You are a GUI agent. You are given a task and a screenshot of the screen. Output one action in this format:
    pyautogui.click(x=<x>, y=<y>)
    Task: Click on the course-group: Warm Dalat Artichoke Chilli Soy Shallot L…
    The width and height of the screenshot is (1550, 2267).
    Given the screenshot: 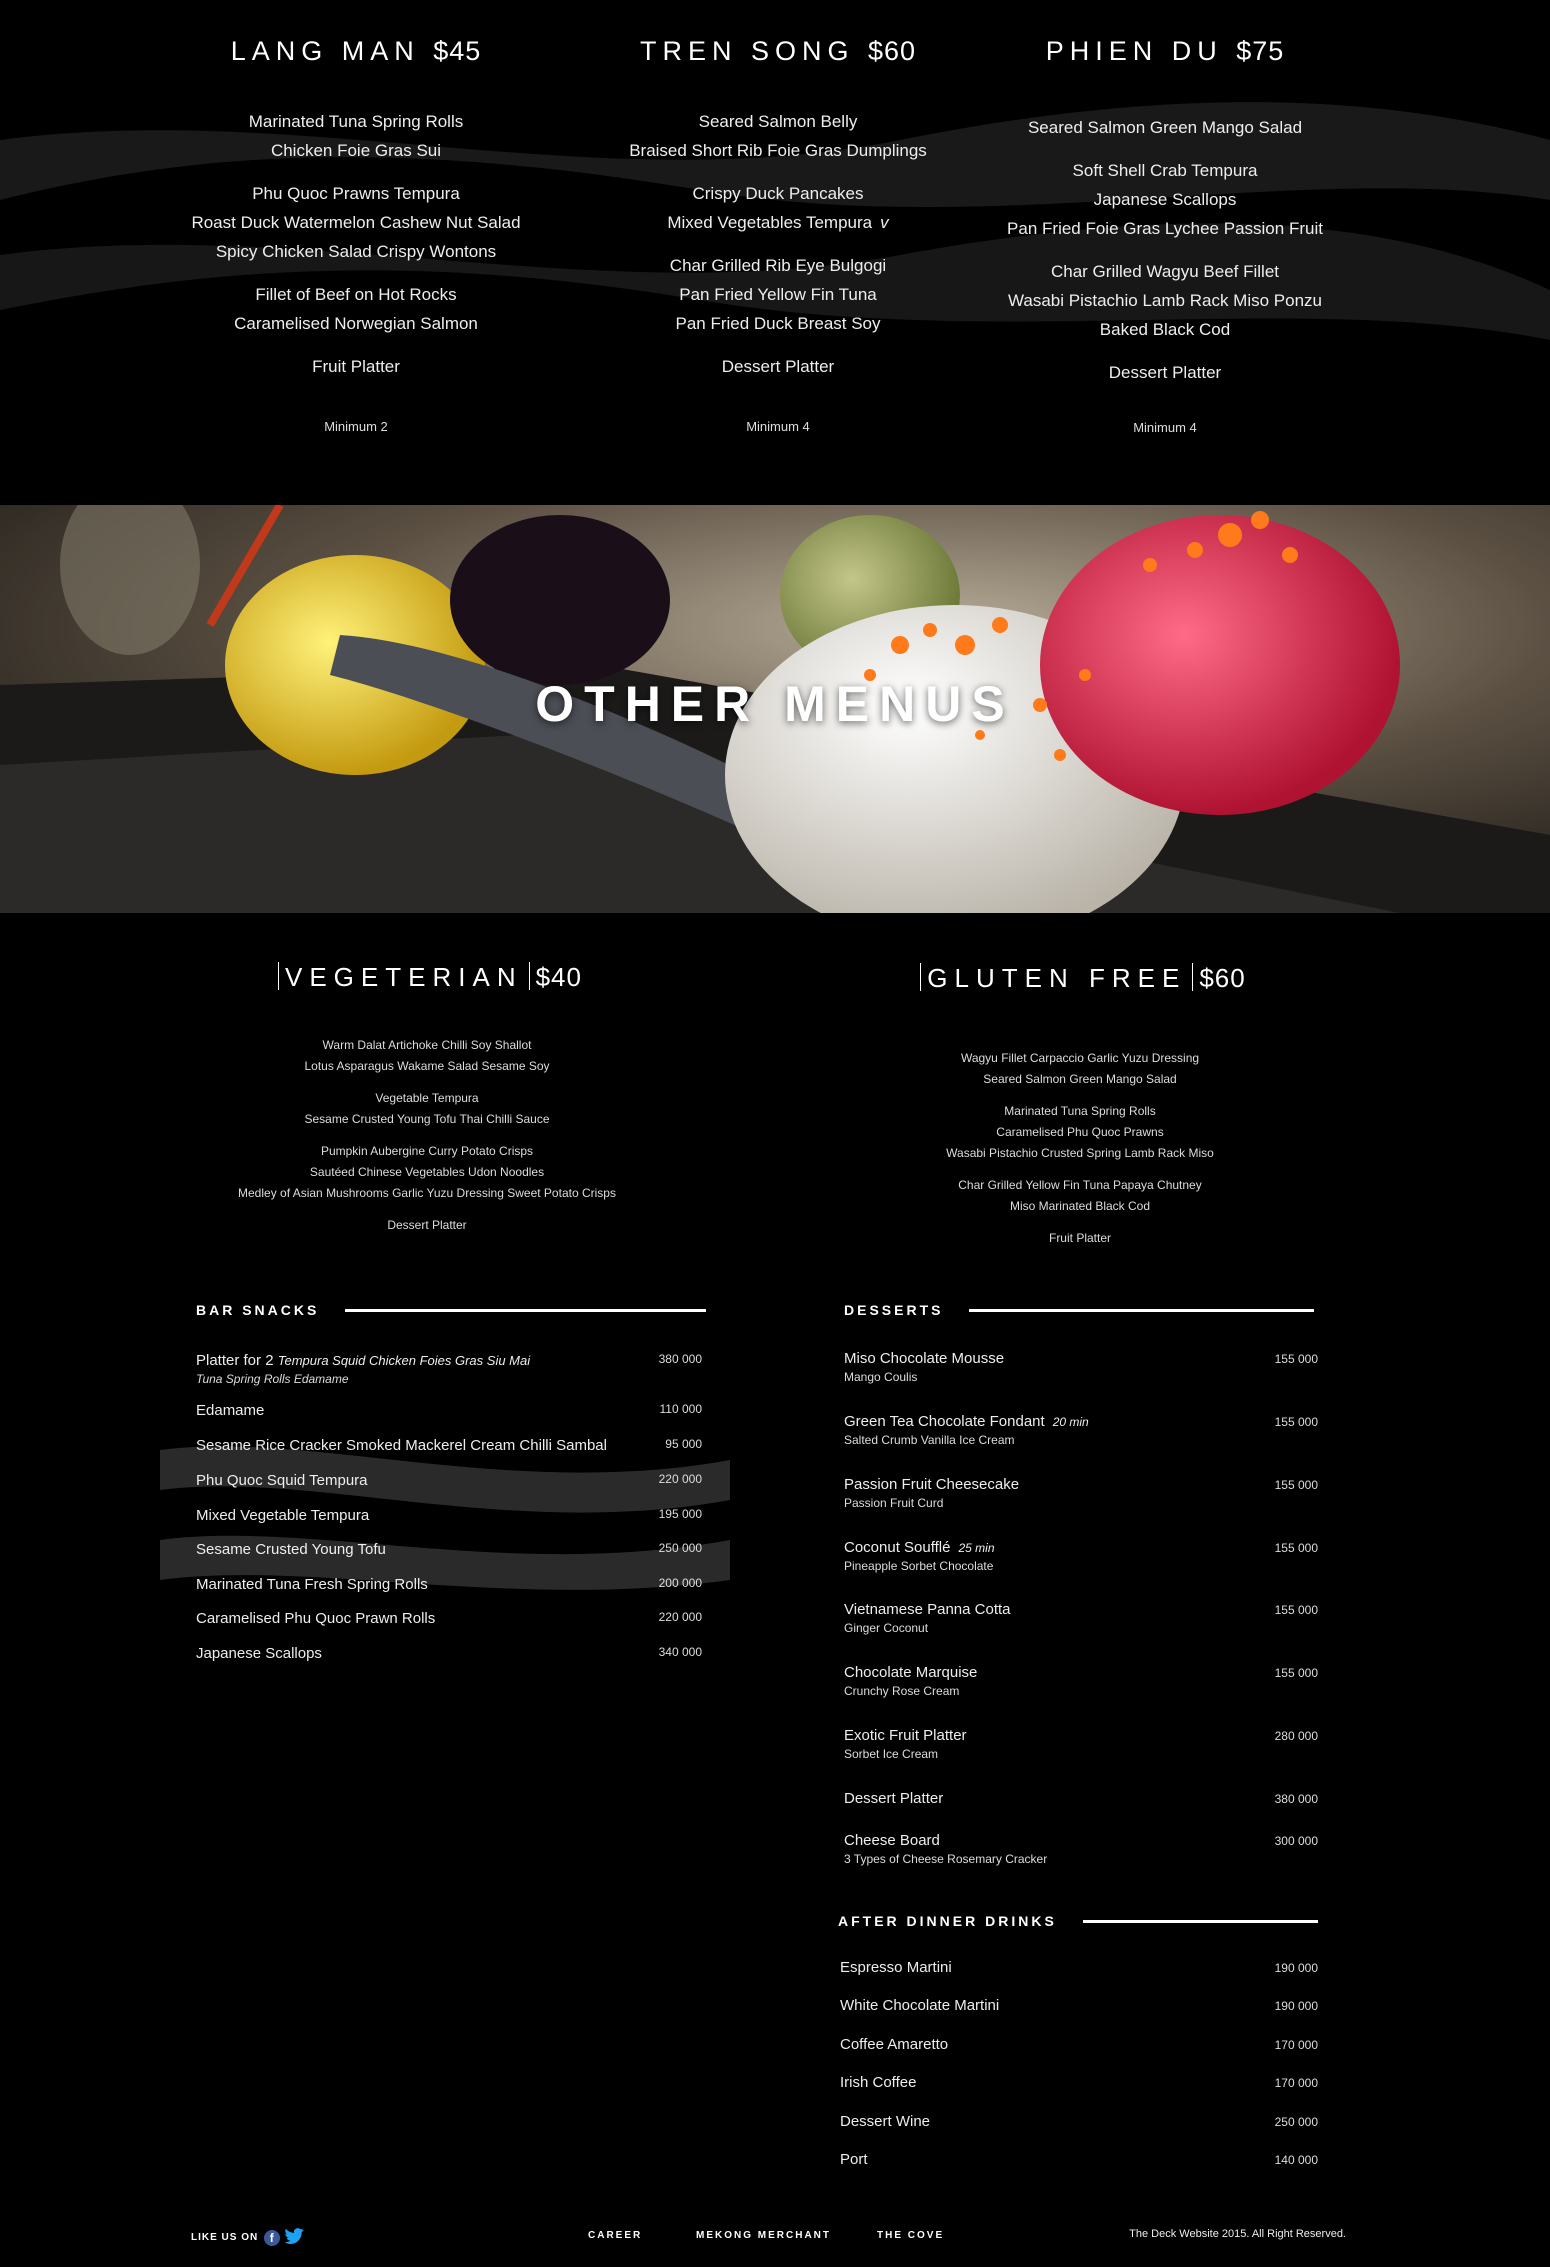 What is the action you would take?
    pyautogui.click(x=427, y=1056)
    